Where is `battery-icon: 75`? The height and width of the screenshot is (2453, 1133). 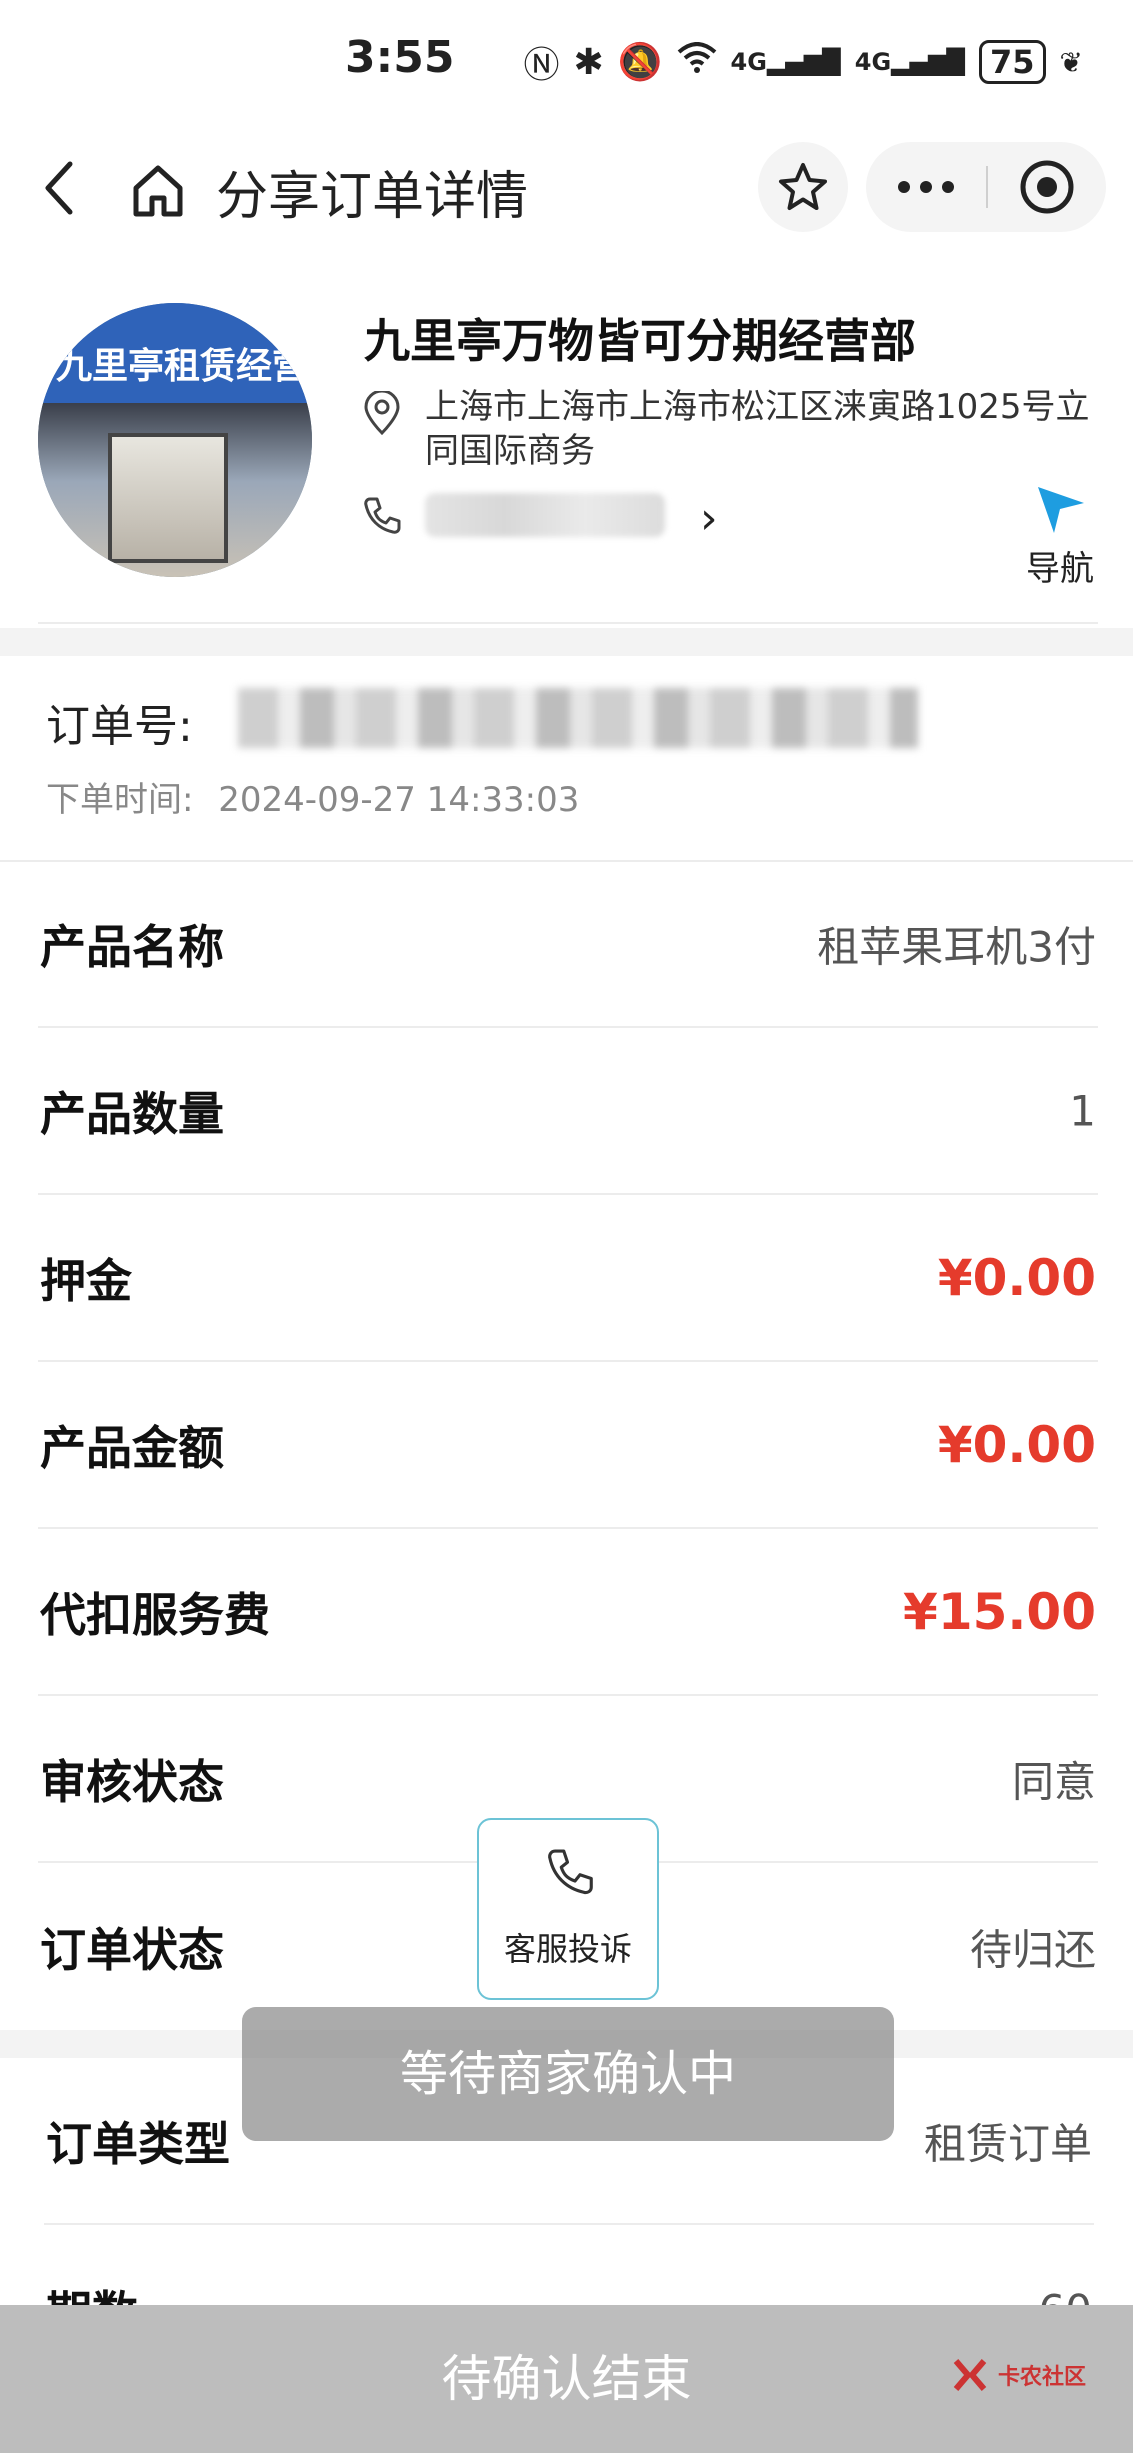 battery-icon: 75 is located at coordinates (1012, 62).